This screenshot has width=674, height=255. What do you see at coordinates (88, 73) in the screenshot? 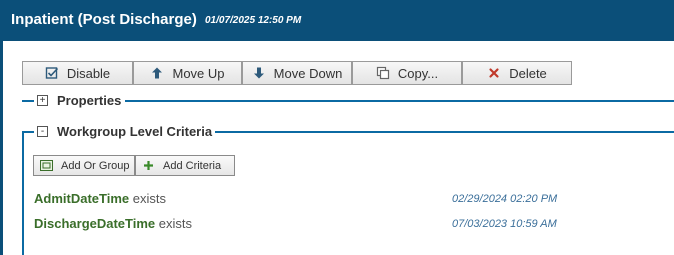
I see `disable-label: Disable` at bounding box center [88, 73].